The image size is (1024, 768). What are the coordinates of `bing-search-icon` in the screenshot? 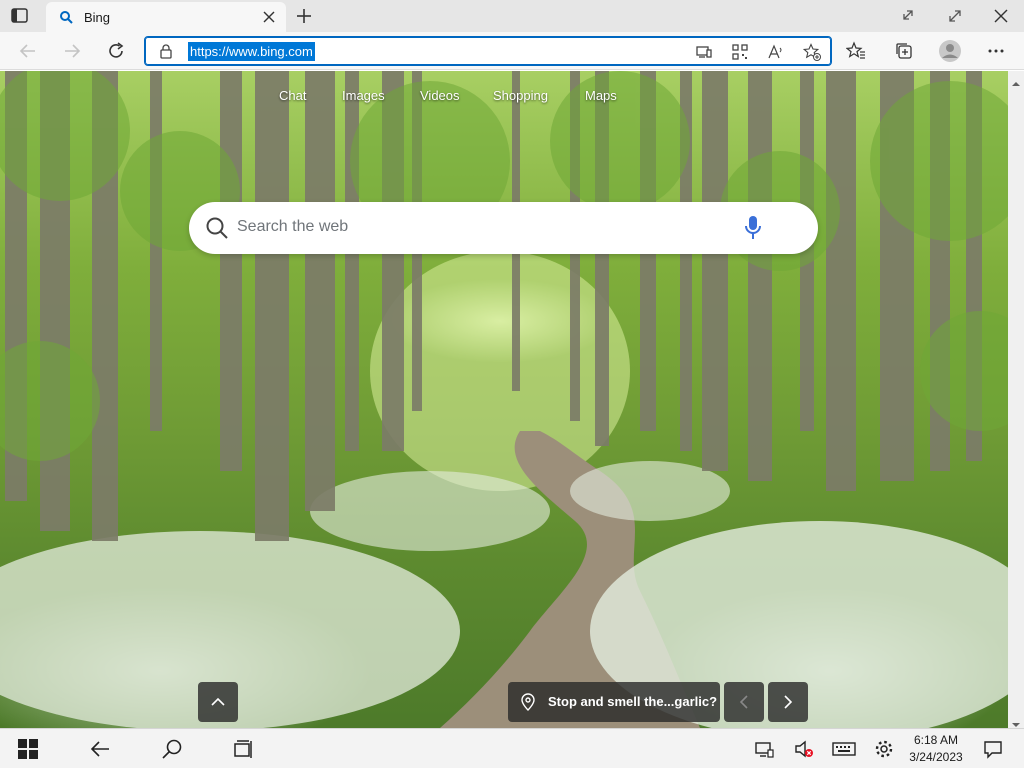 It's located at (66, 17).